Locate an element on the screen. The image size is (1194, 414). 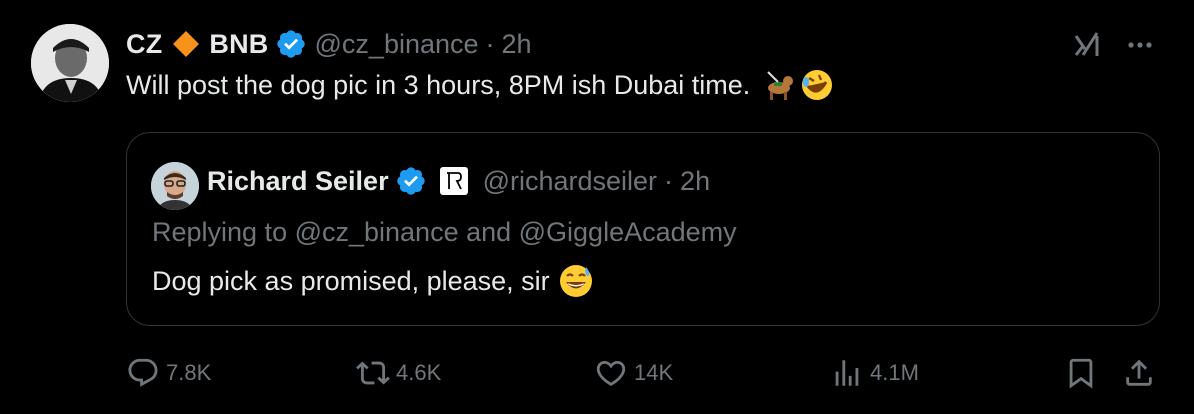
grok-icon is located at coordinates (1087, 45).